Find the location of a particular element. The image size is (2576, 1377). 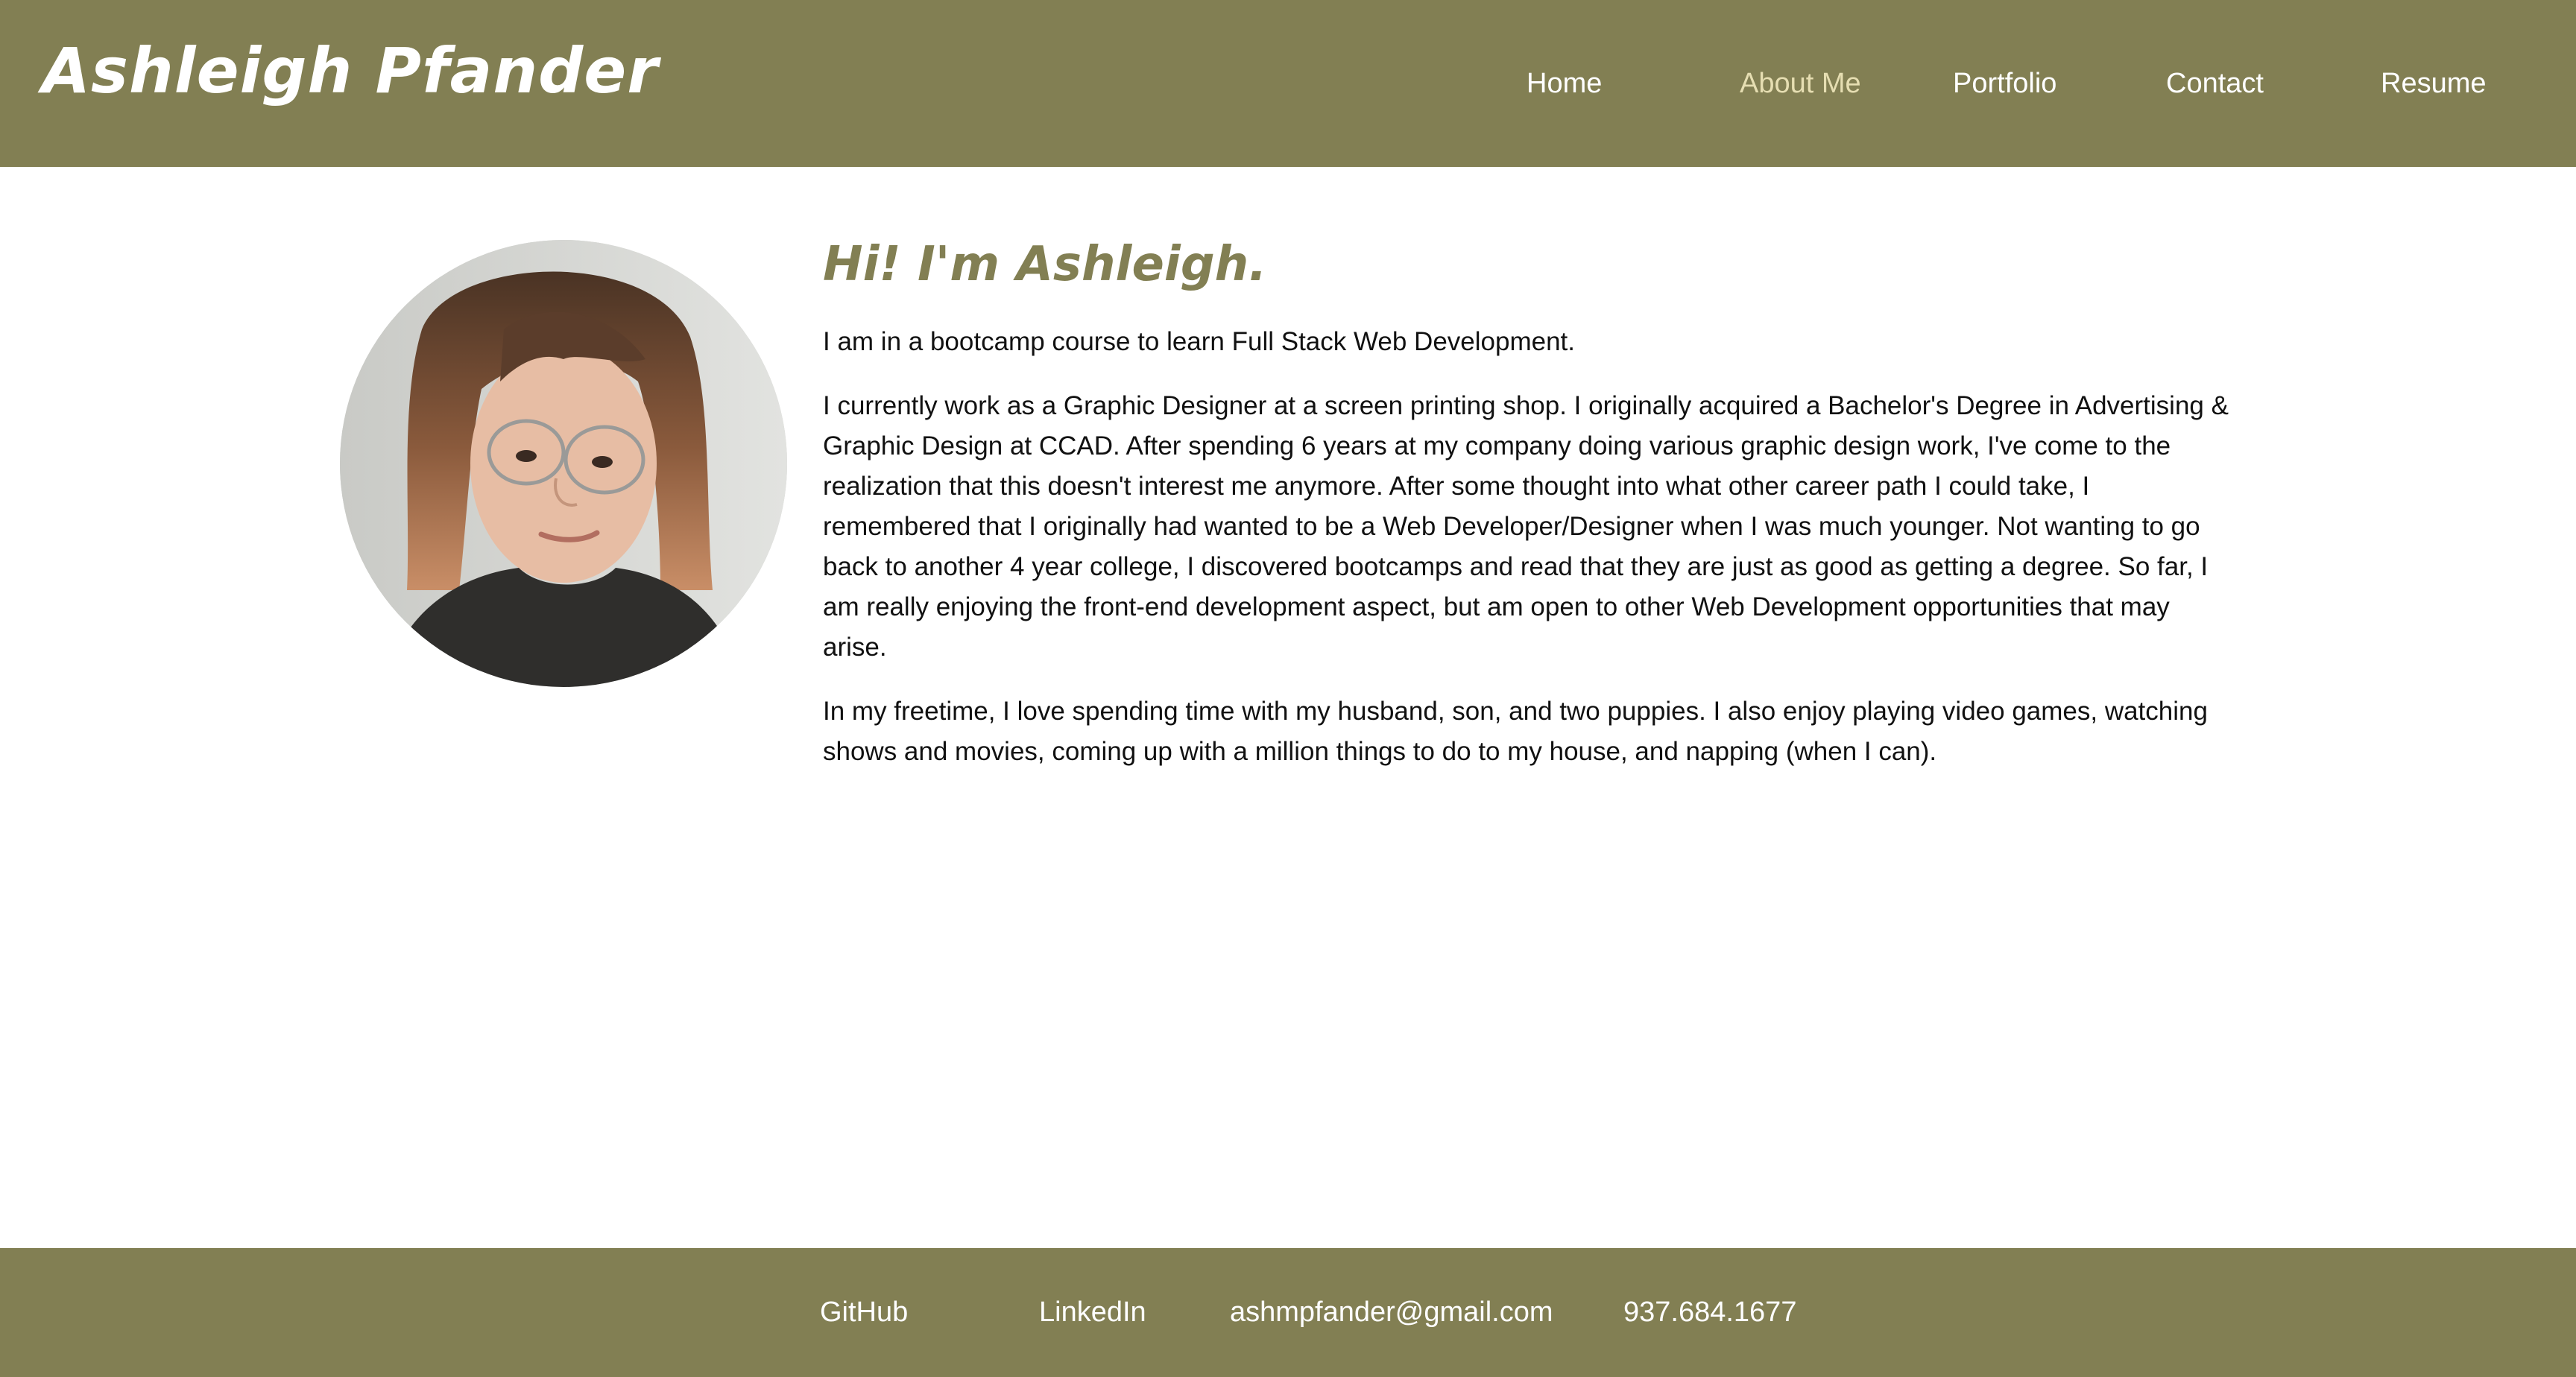

nav-link-contact: Contact is located at coordinates (2215, 83).